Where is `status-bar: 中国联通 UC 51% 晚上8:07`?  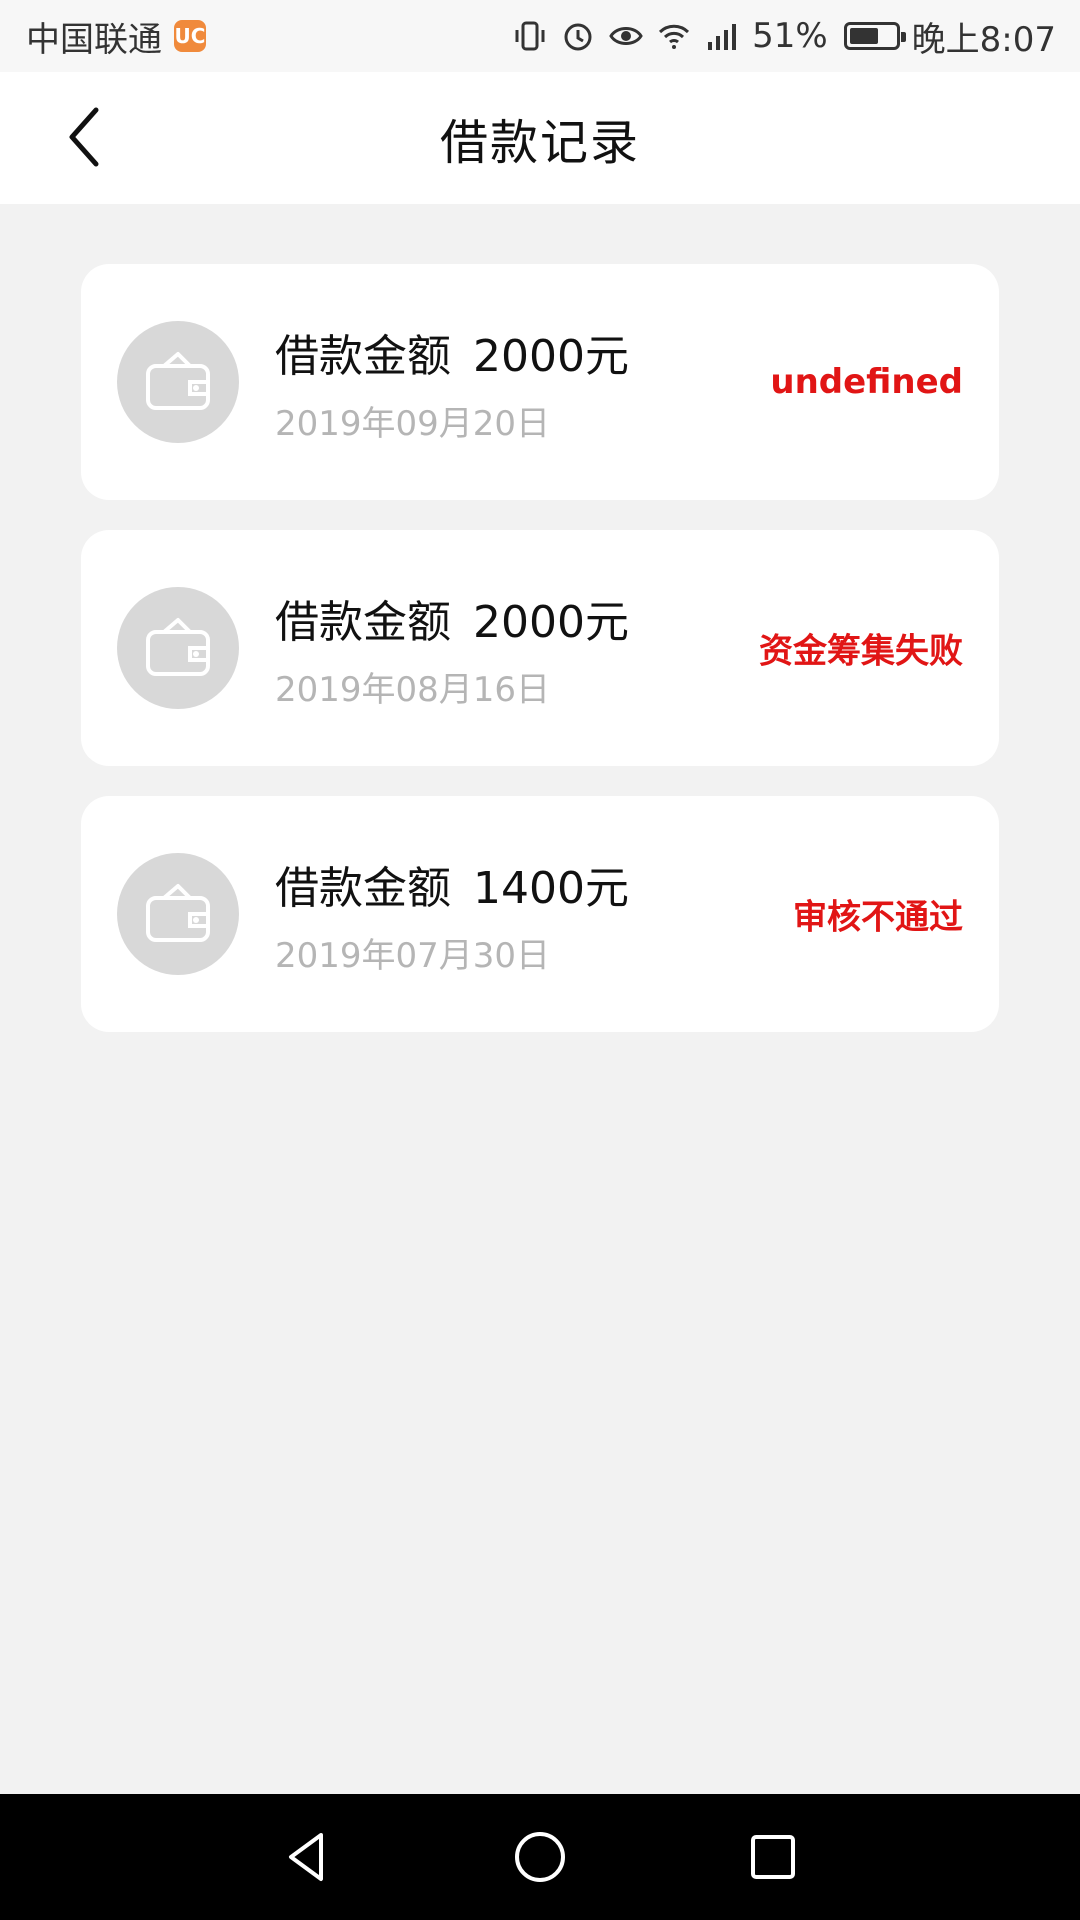 status-bar: 中国联通 UC 51% 晚上8:07 is located at coordinates (540, 36).